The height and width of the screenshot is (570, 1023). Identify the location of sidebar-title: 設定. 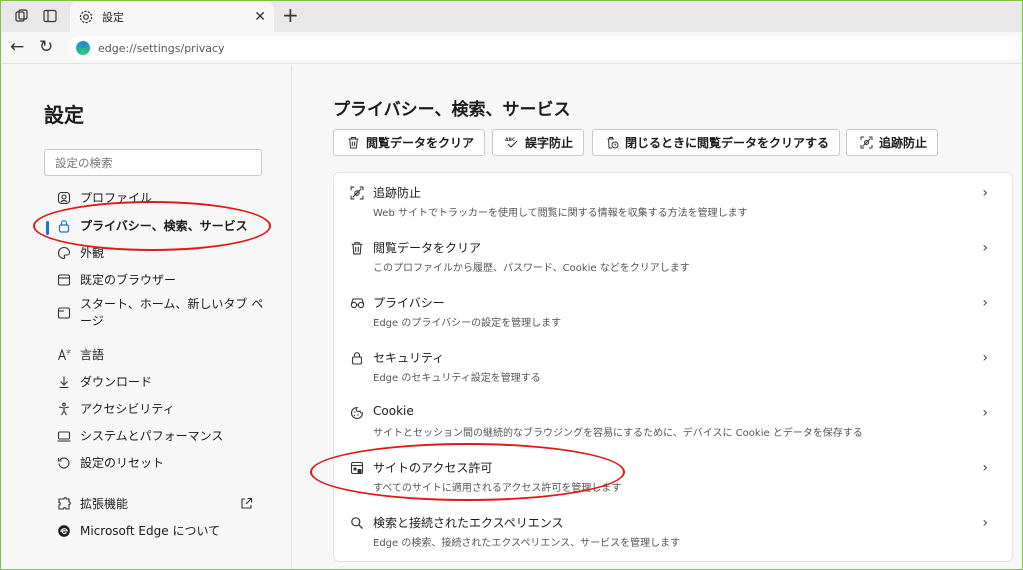
(64, 115).